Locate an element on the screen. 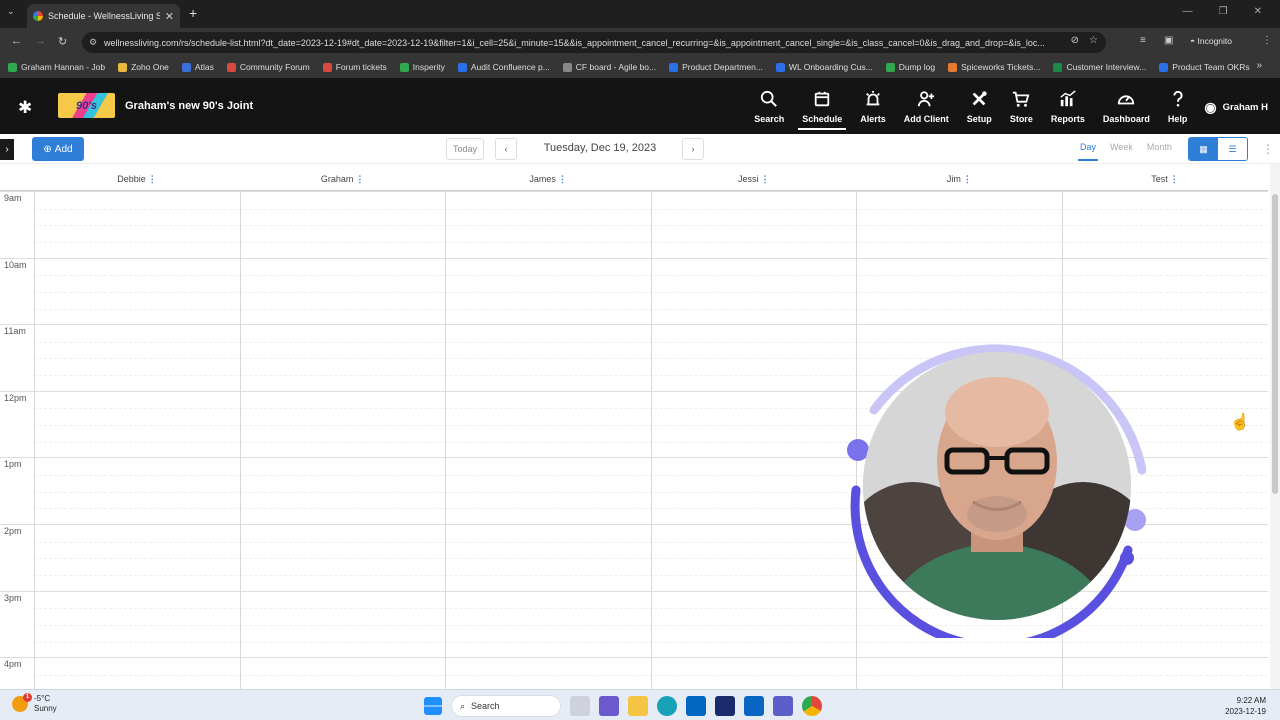 This screenshot has height=720, width=1280. more-options-icon: ⋮ is located at coordinates (1268, 149).